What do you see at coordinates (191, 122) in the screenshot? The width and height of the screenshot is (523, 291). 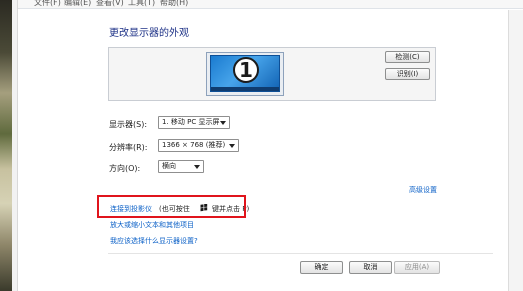 I see `display-select-value: 1. 移动 PC 显示屏` at bounding box center [191, 122].